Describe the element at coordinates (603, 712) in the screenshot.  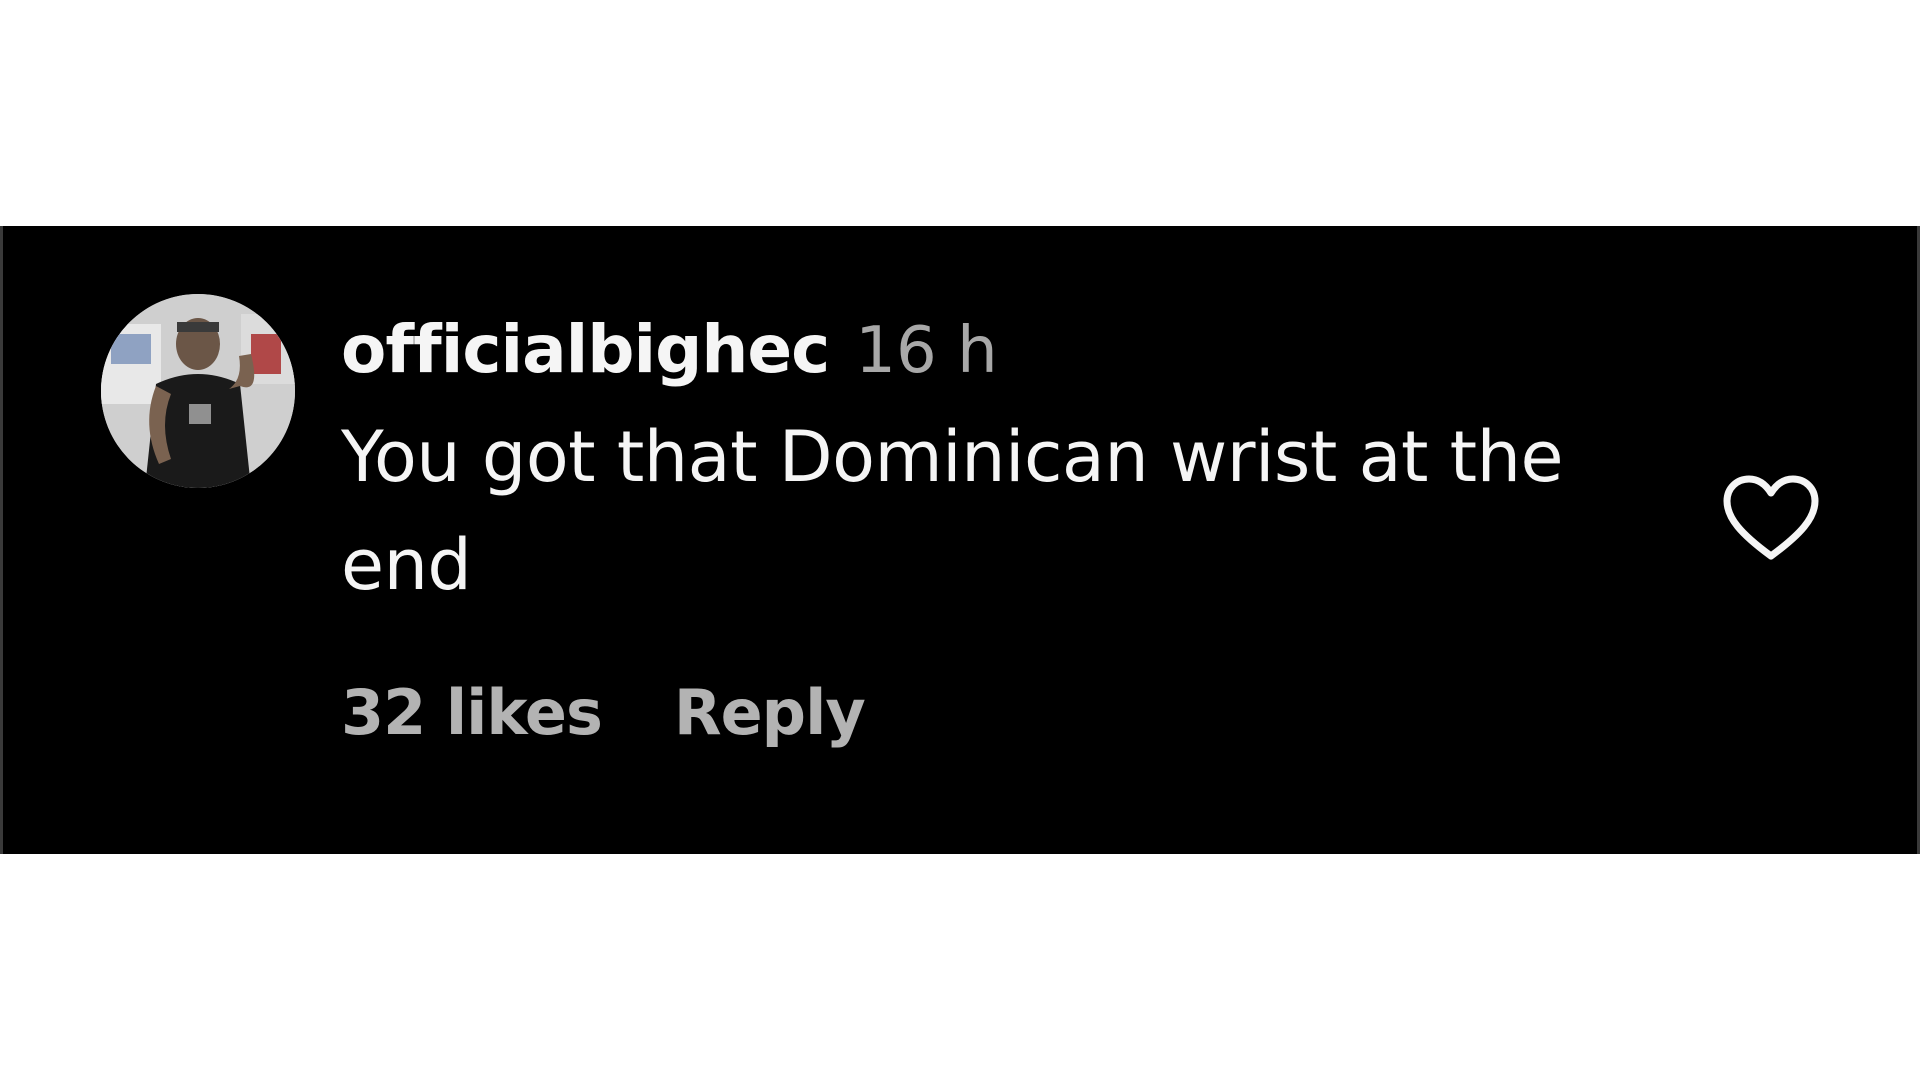
I see `comment-actions: 32 likes Reply` at that location.